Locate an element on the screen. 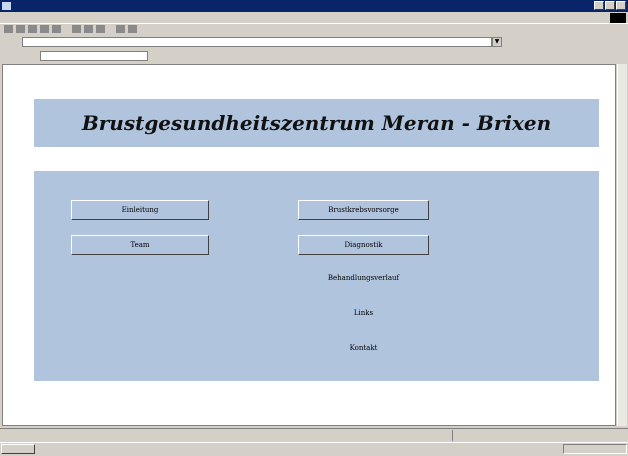  window-titlebar is located at coordinates (314, 6).